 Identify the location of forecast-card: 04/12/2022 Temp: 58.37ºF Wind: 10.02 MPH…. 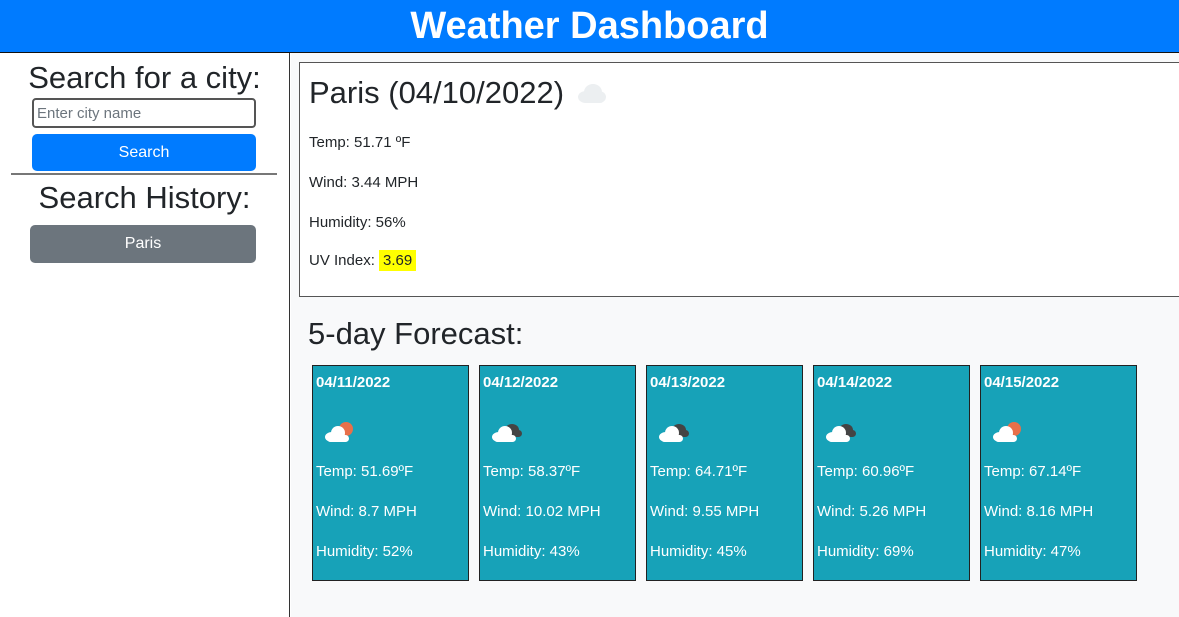
(557, 473).